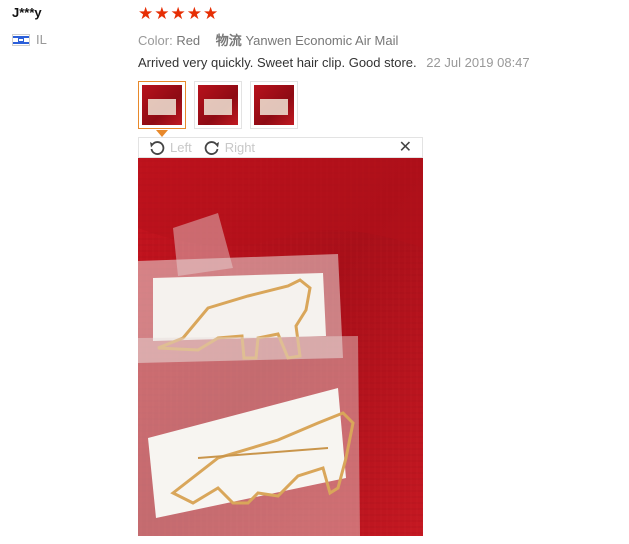 This screenshot has width=629, height=544. I want to click on country-code: IL, so click(41, 39).